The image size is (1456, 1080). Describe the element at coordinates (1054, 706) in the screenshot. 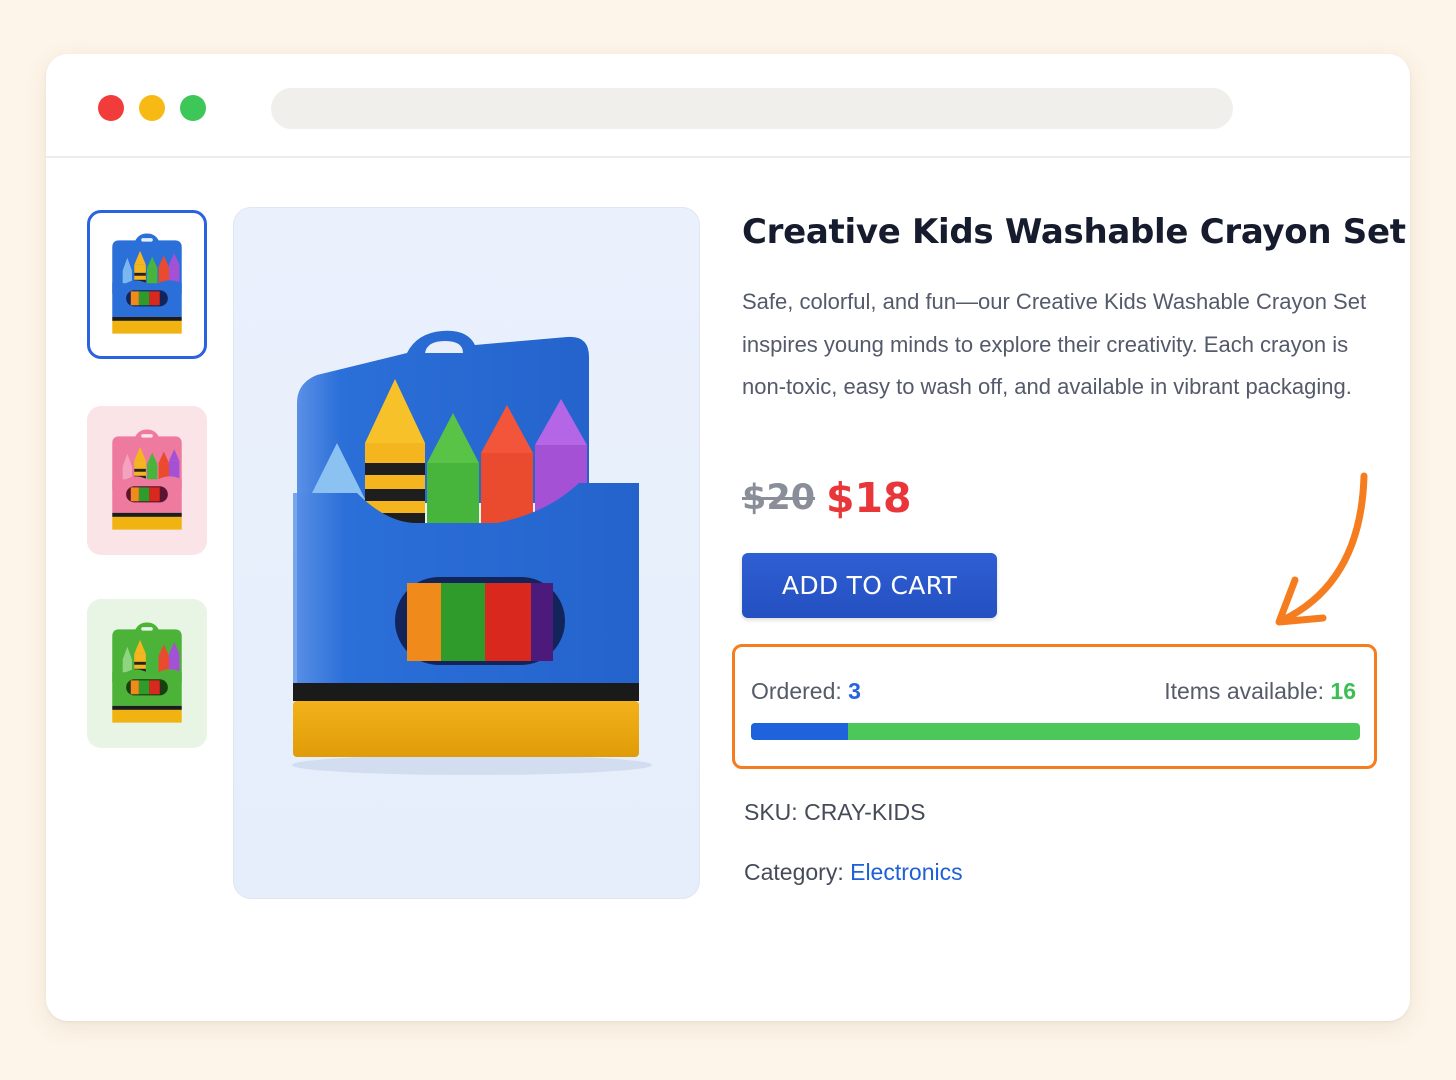

I see `stock-status-panel: Ordered: 3 Items available: 16` at that location.